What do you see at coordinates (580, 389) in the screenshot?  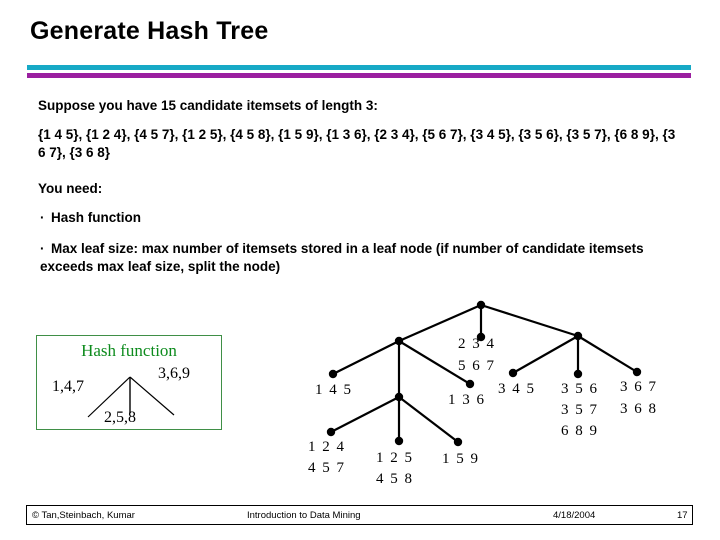 I see `tree-leaf-label-356: 3 5 6` at bounding box center [580, 389].